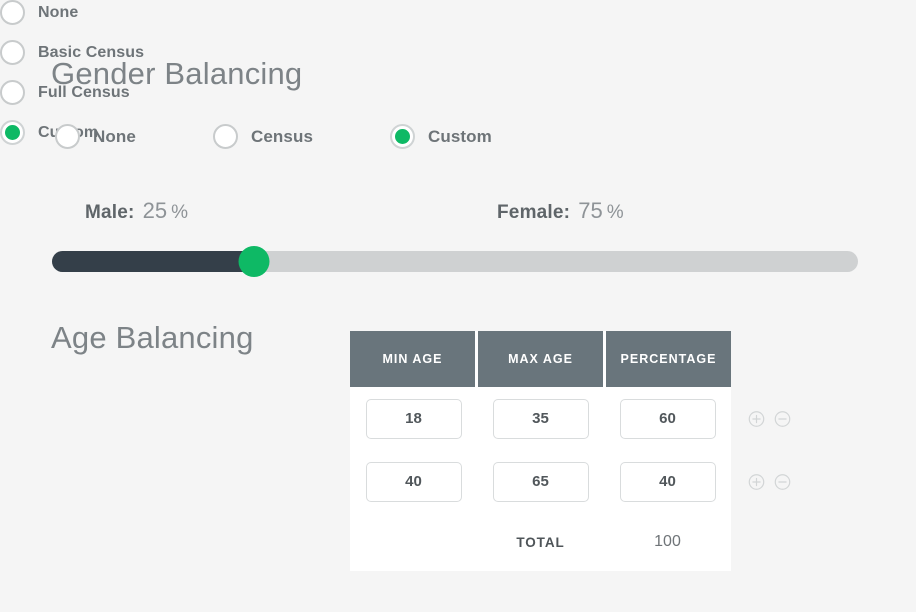 This screenshot has width=916, height=612. What do you see at coordinates (177, 73) in the screenshot?
I see `gender-balancing-title: Gender Balancing` at bounding box center [177, 73].